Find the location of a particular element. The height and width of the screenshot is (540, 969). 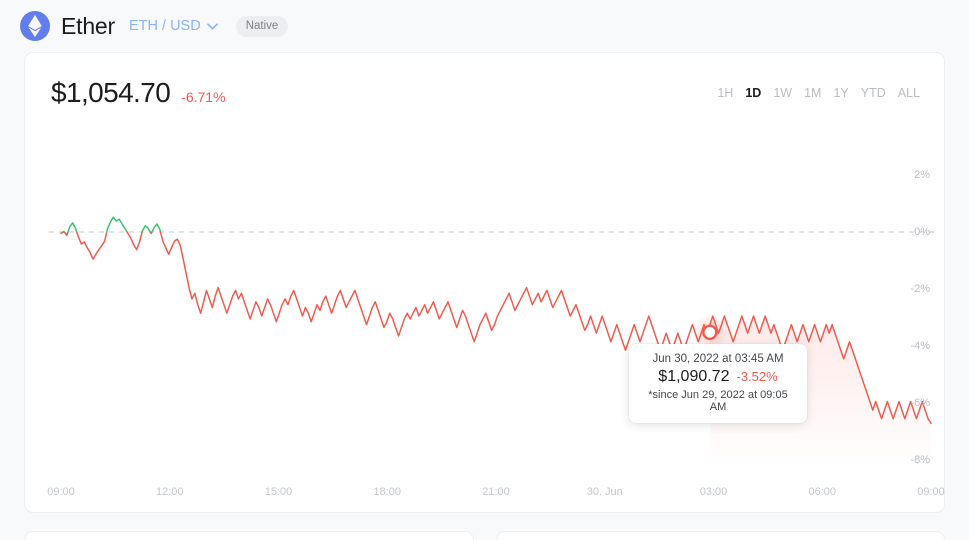

range-1y: 1Y is located at coordinates (840, 93).